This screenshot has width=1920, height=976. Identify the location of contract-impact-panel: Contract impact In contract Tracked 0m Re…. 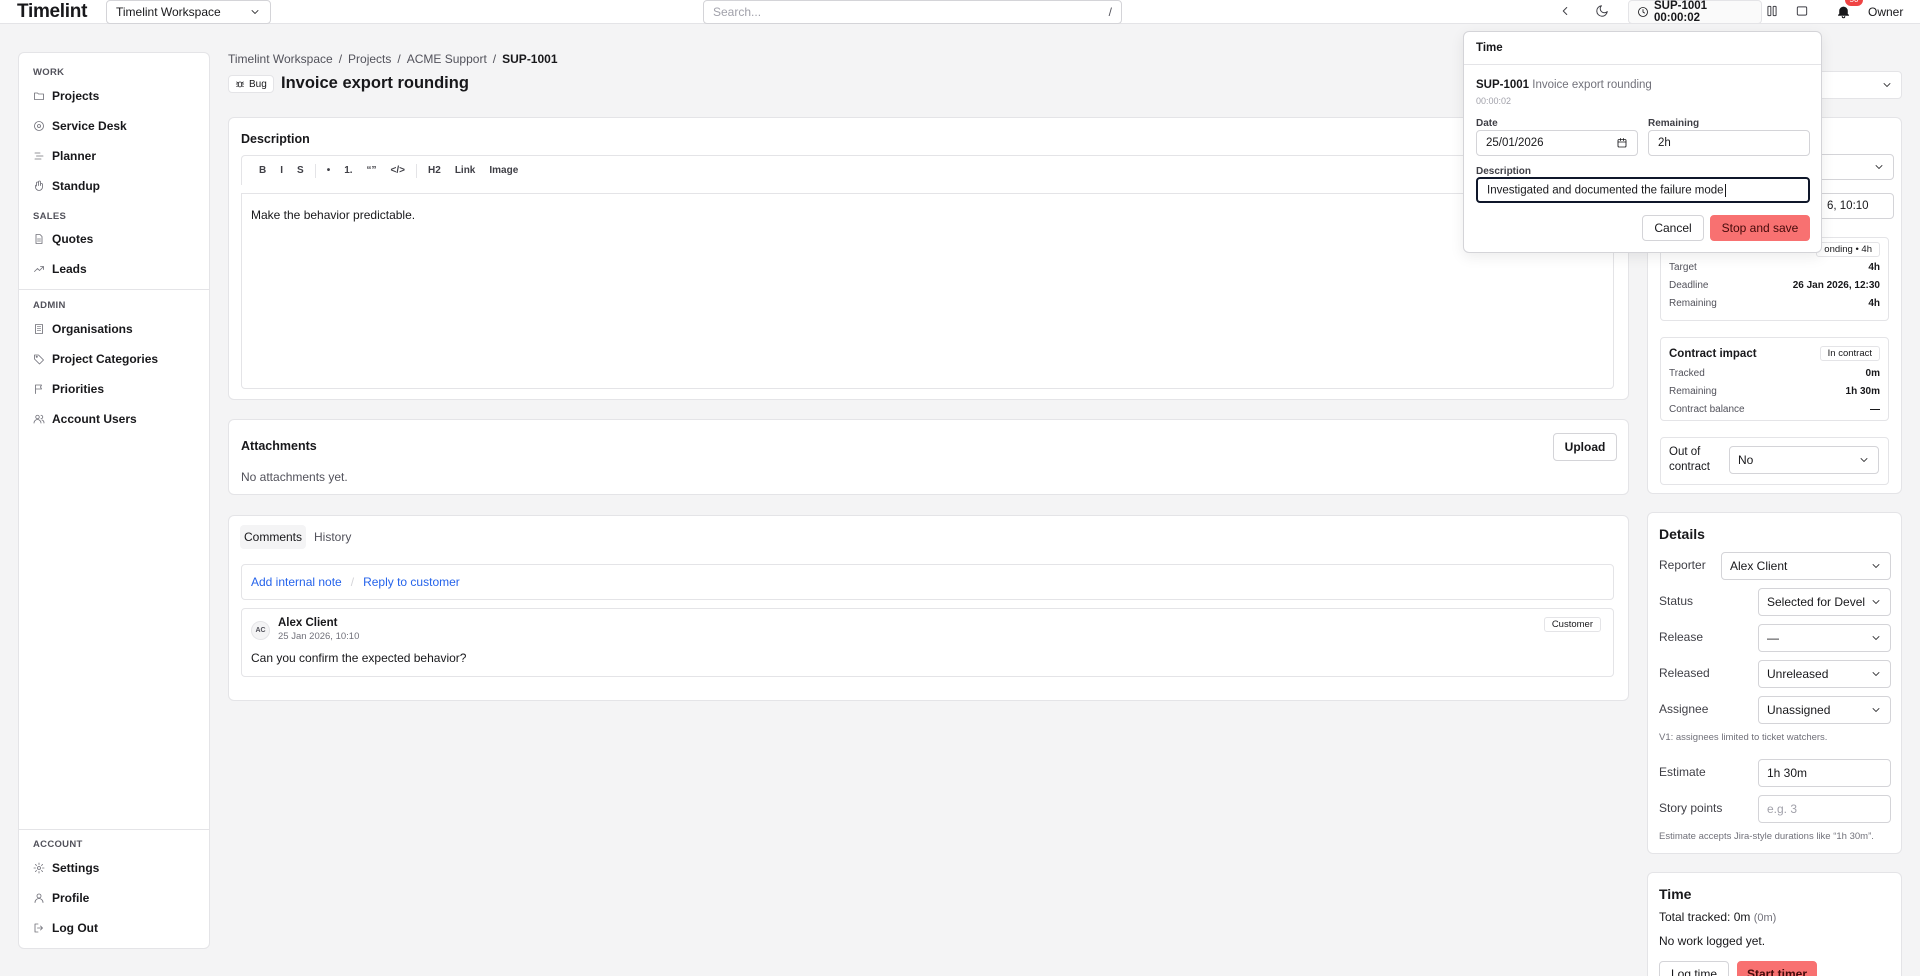
(1774, 379).